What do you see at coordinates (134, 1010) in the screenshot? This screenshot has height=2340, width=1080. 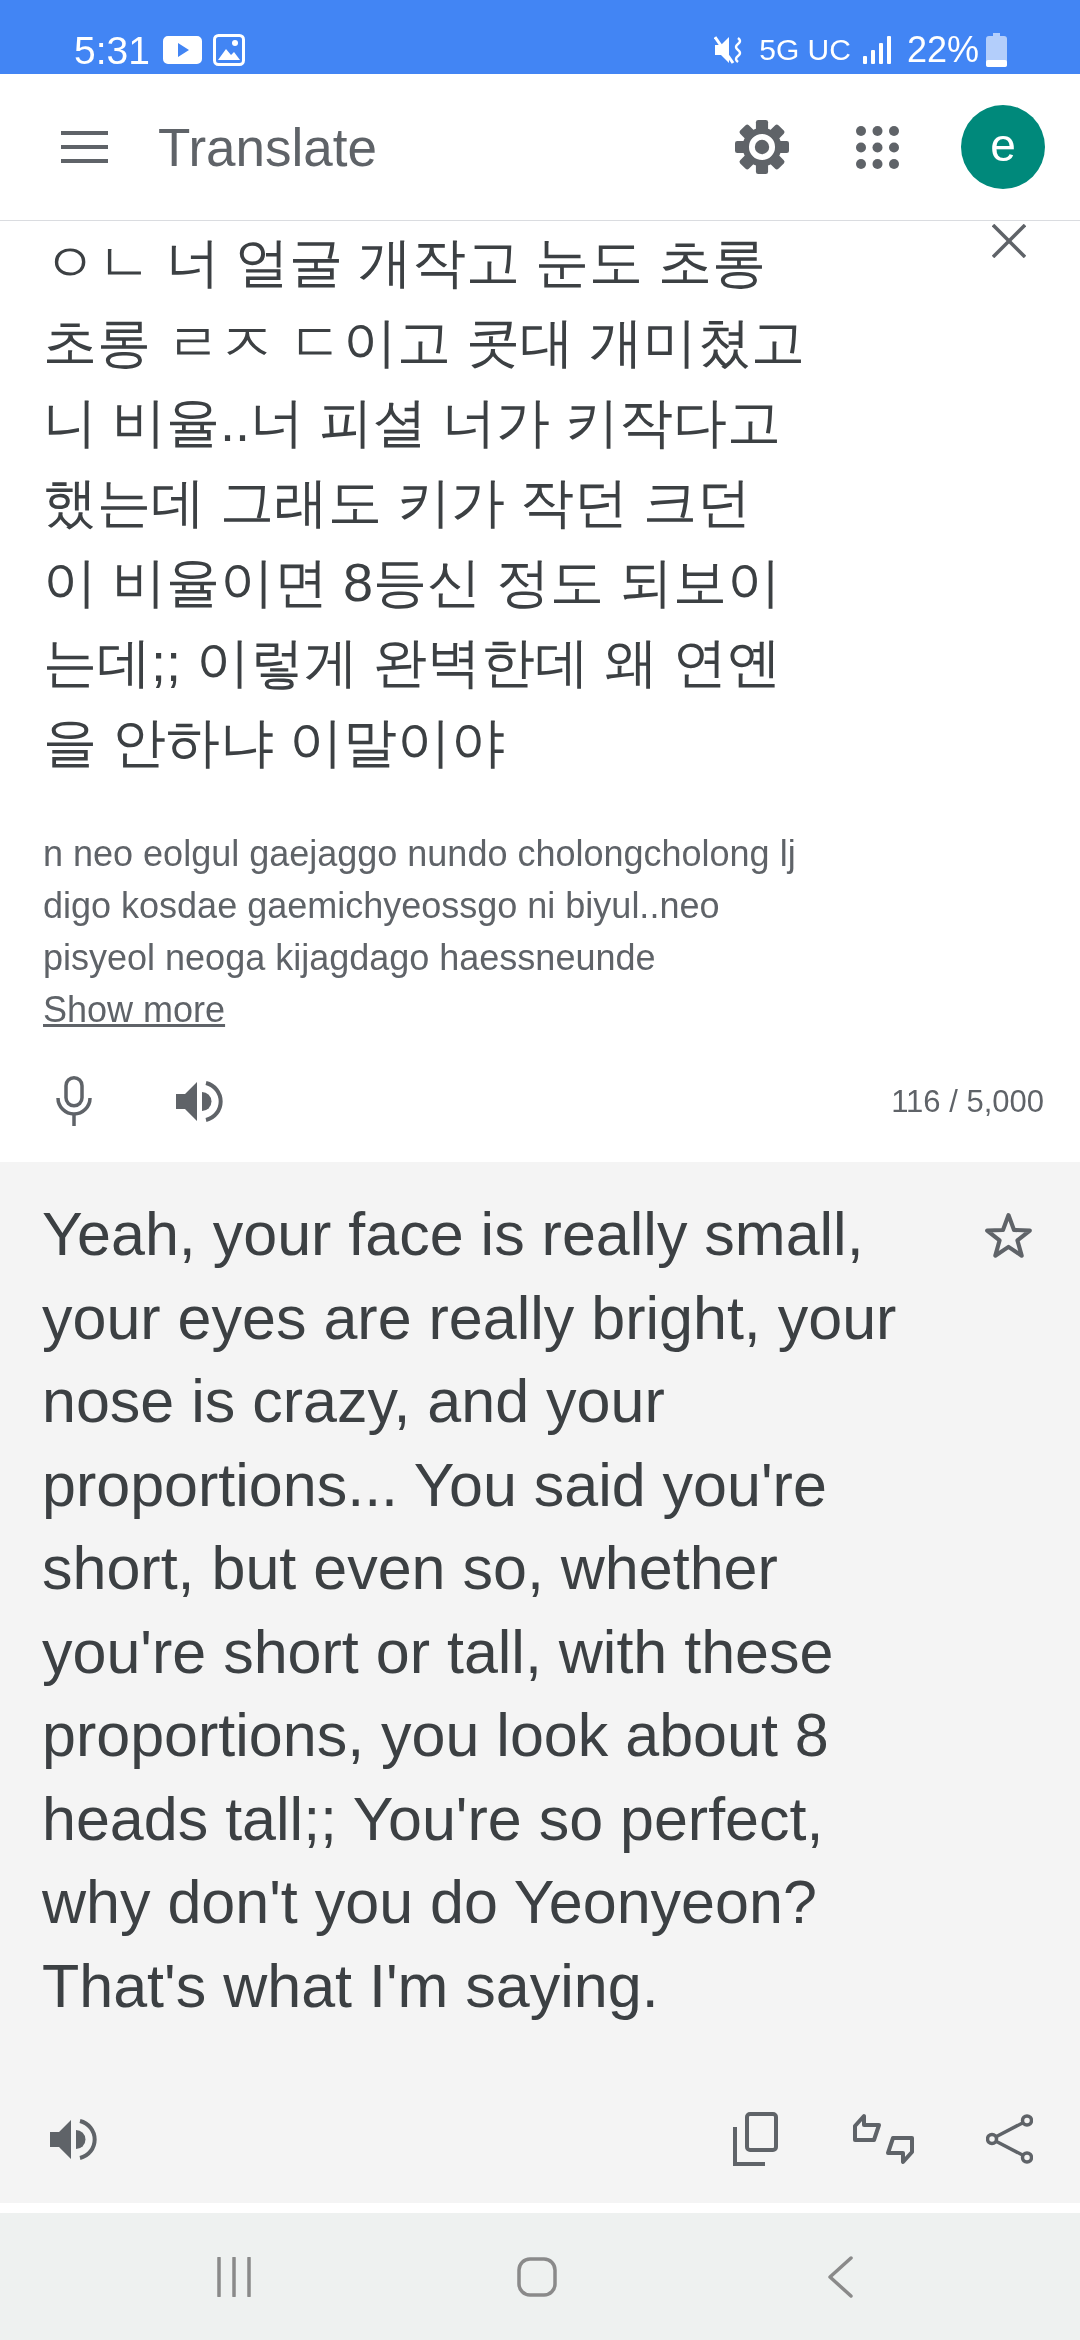 I see `show-more-link: Show more` at bounding box center [134, 1010].